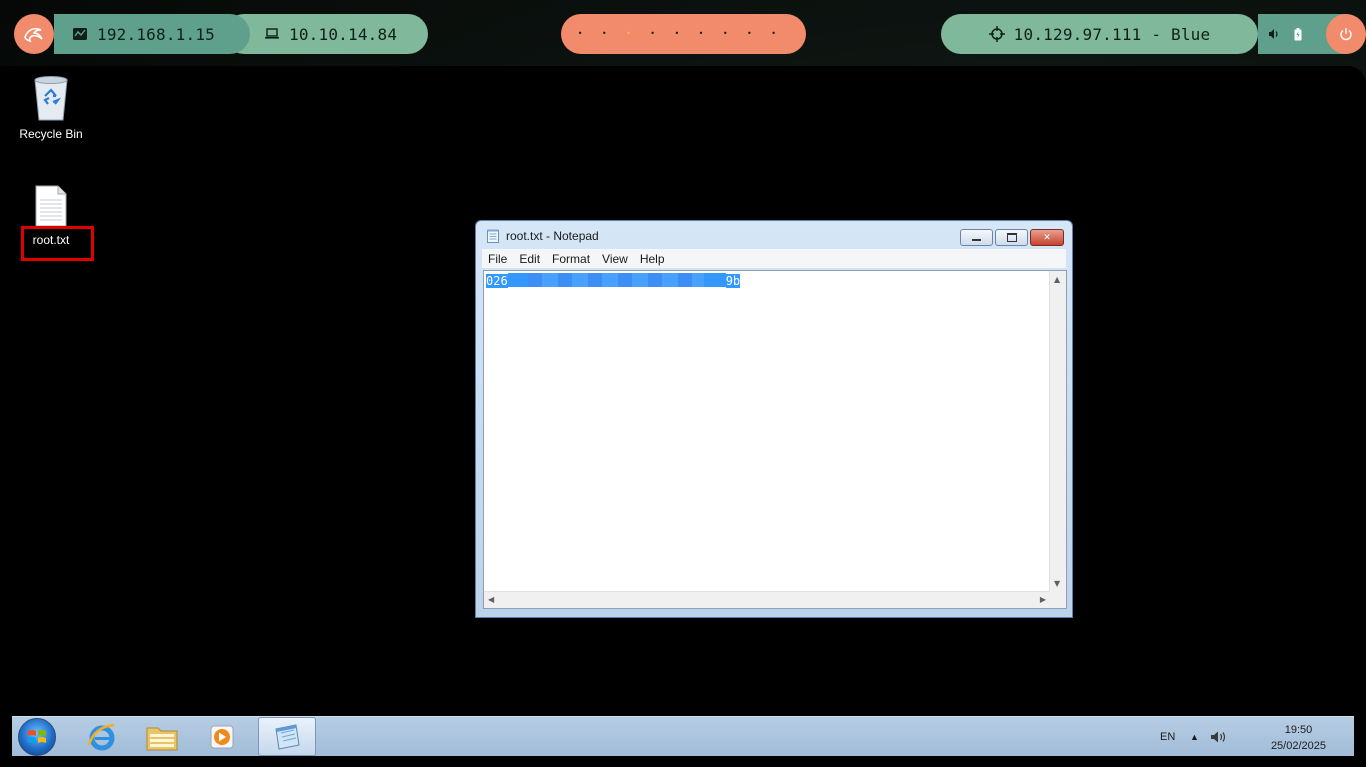 This screenshot has height=767, width=1366. Describe the element at coordinates (1274, 34) in the screenshot. I see `volume-icon` at that location.